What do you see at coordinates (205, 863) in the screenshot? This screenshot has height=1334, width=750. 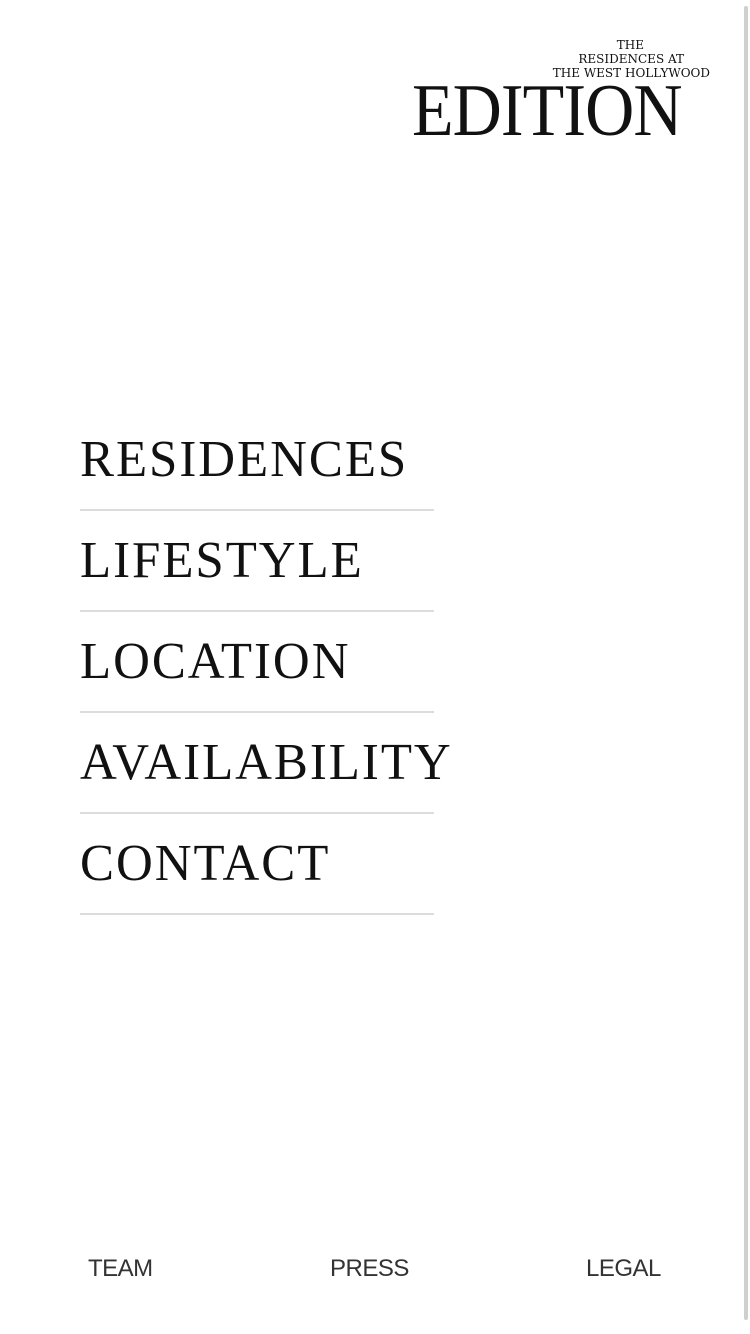 I see `nav-item-label: CONTACT` at bounding box center [205, 863].